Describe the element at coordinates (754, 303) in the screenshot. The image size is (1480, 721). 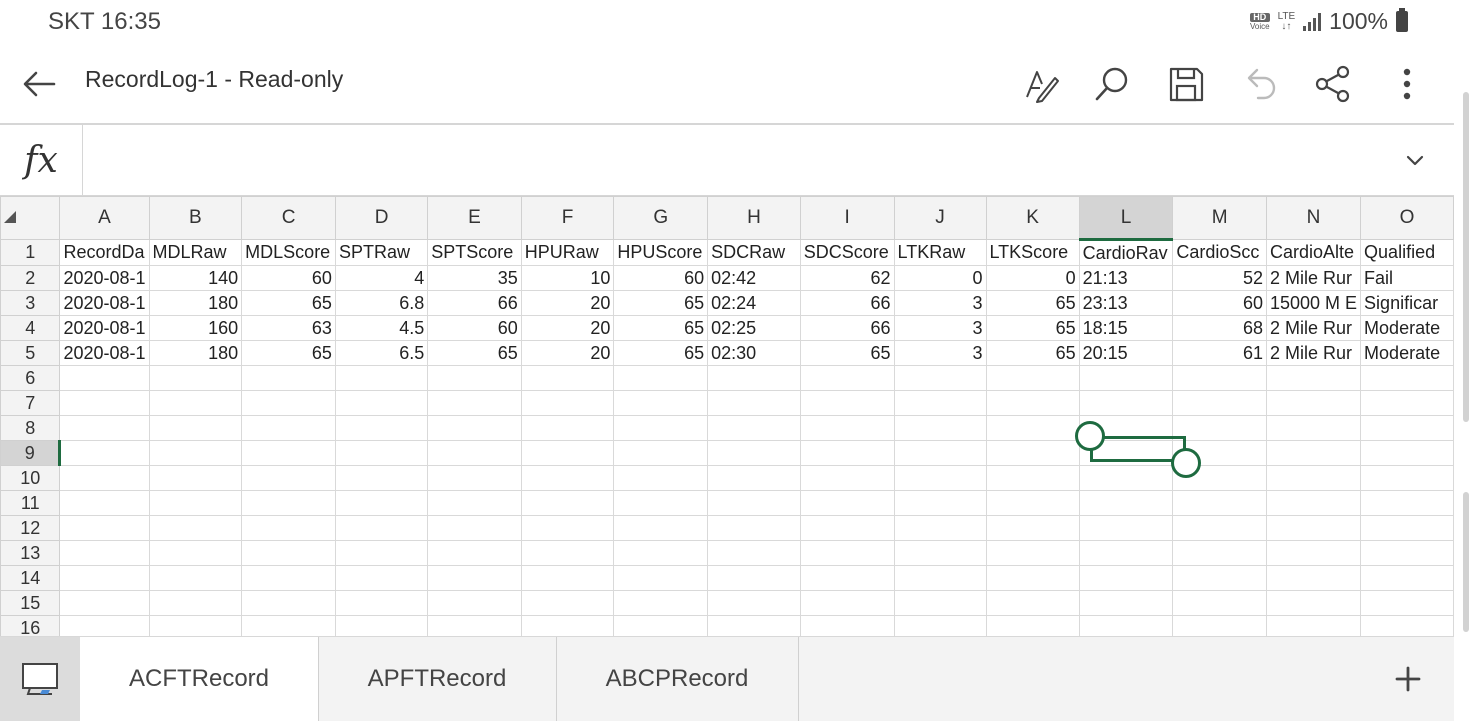
I see `cell: 02:24` at that location.